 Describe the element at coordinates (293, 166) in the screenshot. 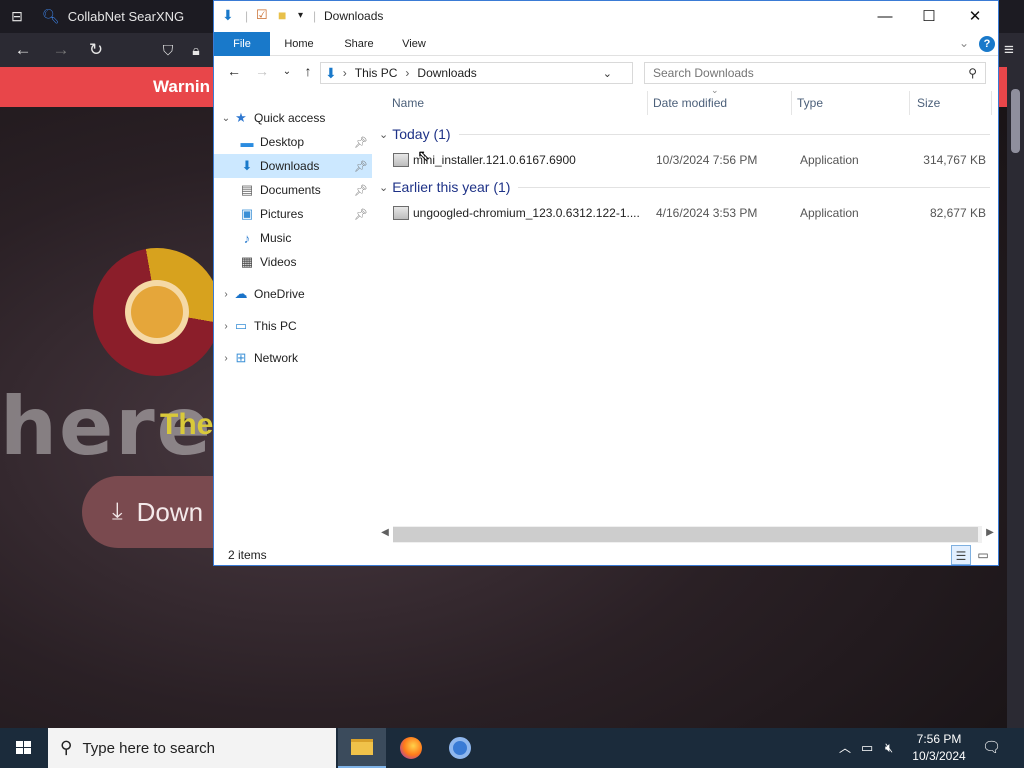

I see `nav-item-downloads: ⬇ Downloads 📌︎` at that location.